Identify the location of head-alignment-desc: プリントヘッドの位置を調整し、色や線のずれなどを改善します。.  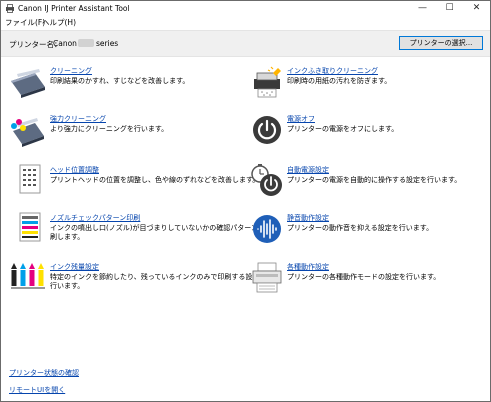
(155, 180).